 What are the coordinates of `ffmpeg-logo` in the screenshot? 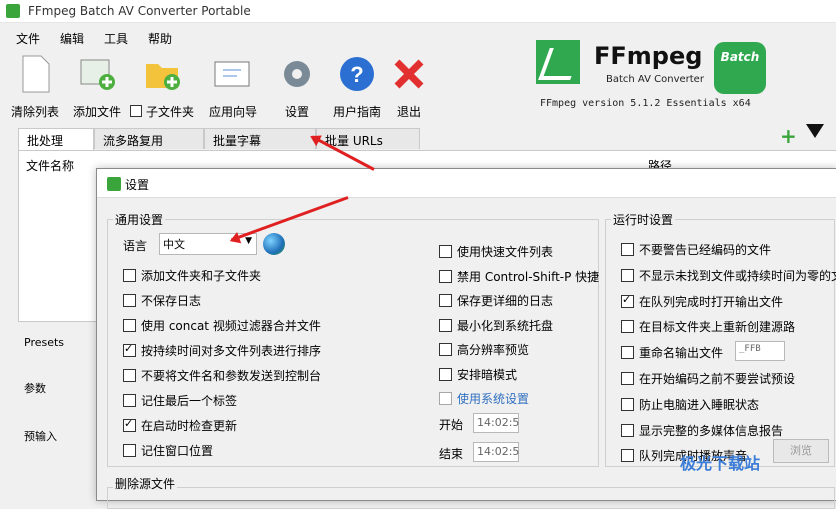 It's located at (558, 62).